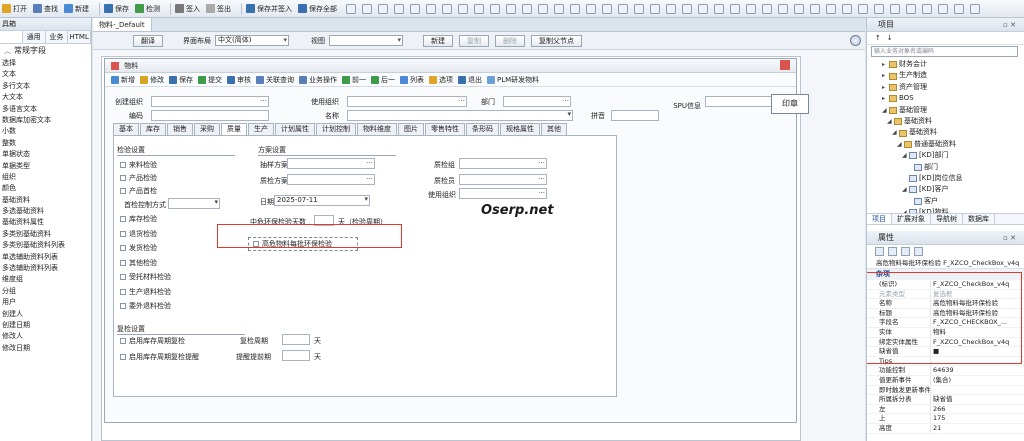 Image resolution: width=1024 pixels, height=441 pixels. Describe the element at coordinates (331, 179) in the screenshot. I see `check-plan-field` at that location.